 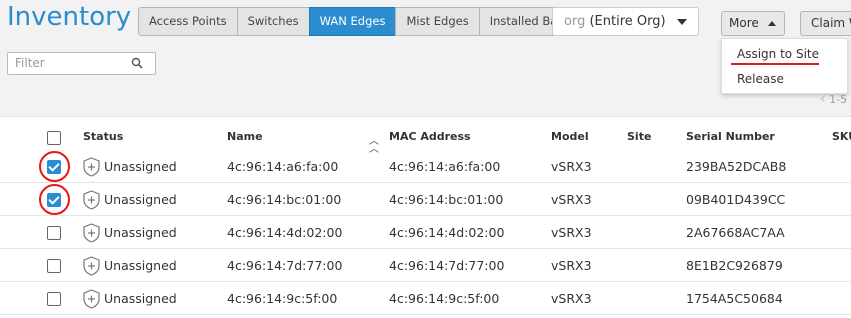 What do you see at coordinates (570, 136) in the screenshot?
I see `column-header-model: Model` at bounding box center [570, 136].